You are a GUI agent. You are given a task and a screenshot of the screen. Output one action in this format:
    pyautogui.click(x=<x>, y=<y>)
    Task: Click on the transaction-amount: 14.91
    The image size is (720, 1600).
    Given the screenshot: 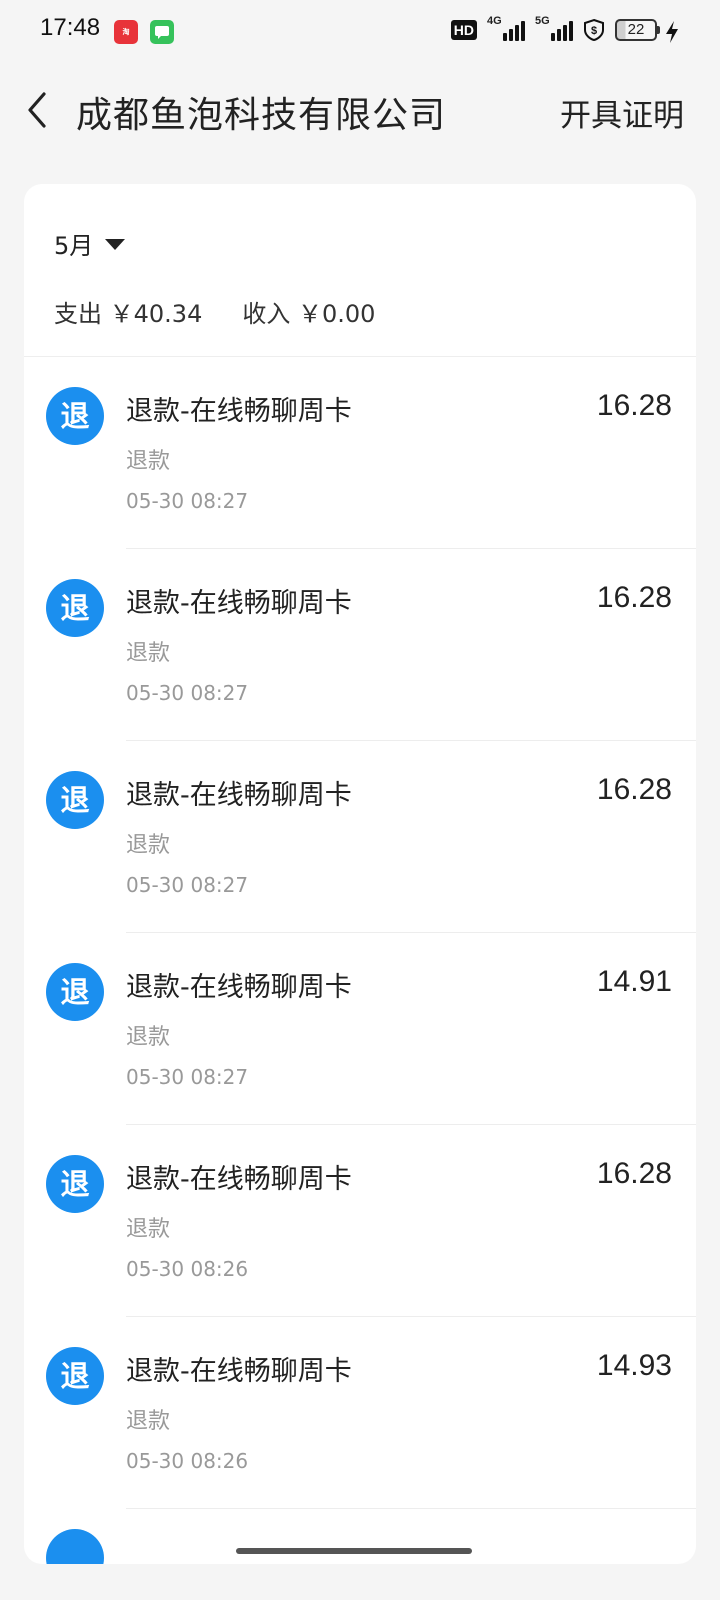 What is the action you would take?
    pyautogui.click(x=634, y=981)
    